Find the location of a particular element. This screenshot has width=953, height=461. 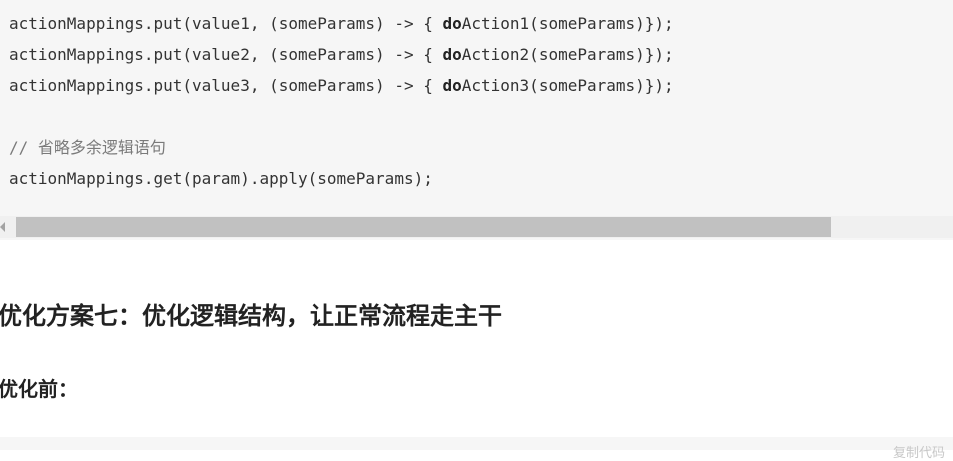

section-subheading: 优化前： is located at coordinates (39, 389).